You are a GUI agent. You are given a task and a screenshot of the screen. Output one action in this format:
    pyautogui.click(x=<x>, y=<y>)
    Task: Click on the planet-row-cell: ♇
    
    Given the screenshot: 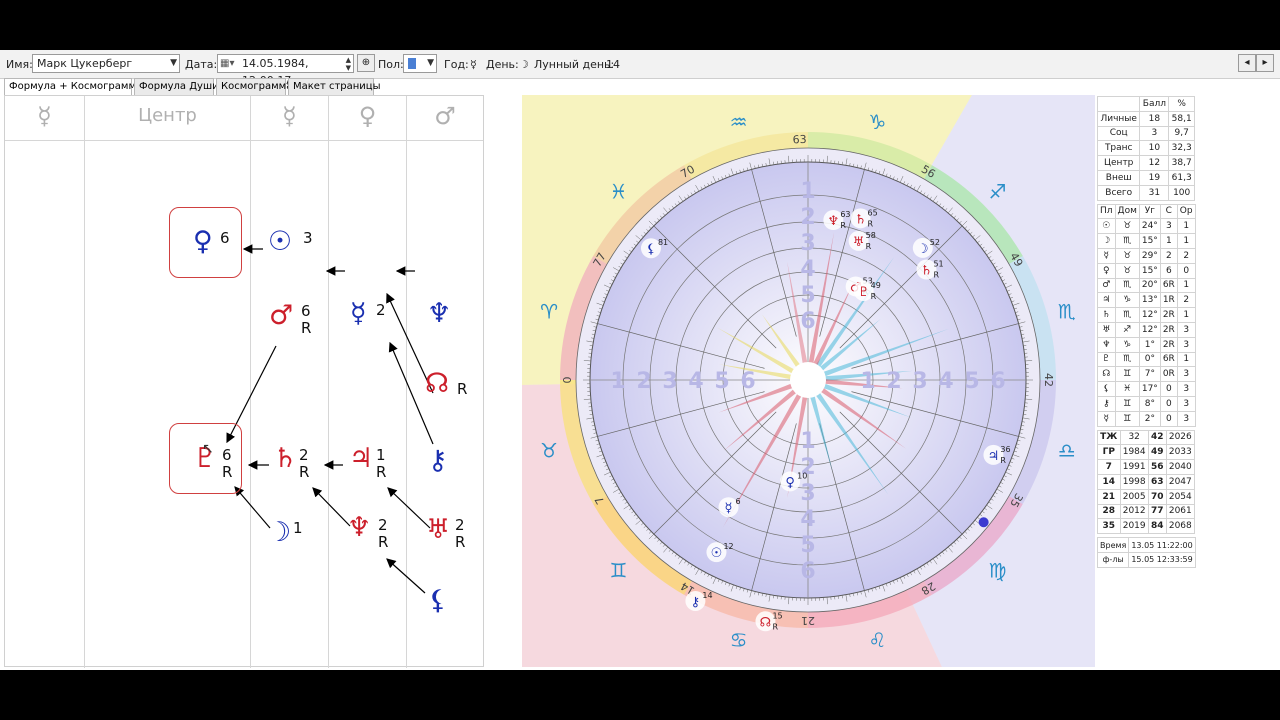 What is the action you would take?
    pyautogui.click(x=1106, y=359)
    